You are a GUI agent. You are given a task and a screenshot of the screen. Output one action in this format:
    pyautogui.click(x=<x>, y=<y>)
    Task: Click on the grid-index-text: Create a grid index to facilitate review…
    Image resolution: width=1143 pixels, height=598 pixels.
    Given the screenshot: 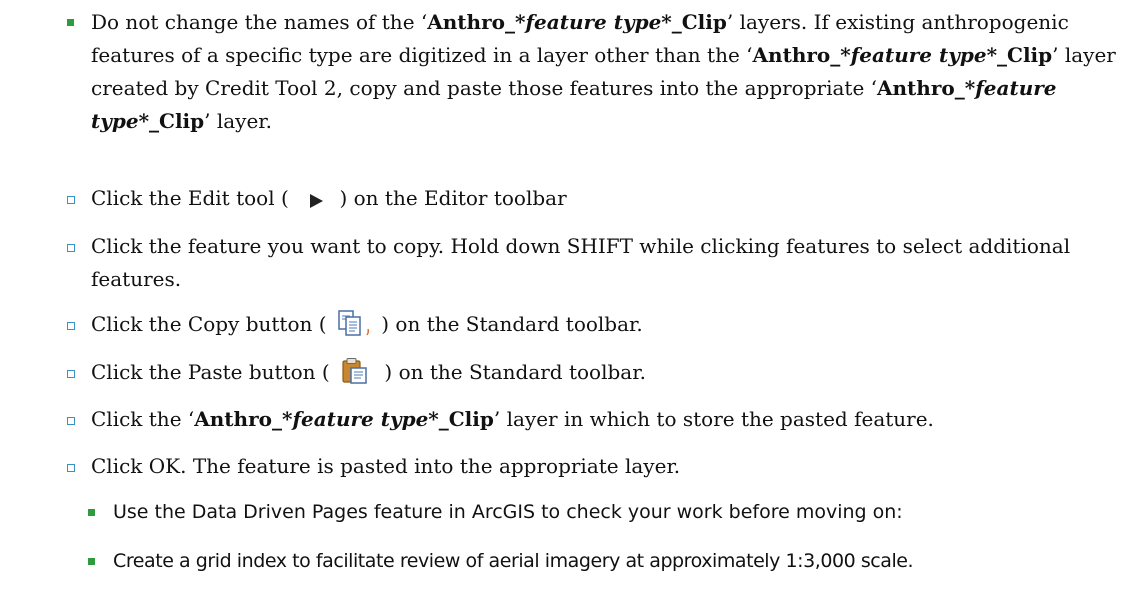 What is the action you would take?
    pyautogui.click(x=513, y=561)
    